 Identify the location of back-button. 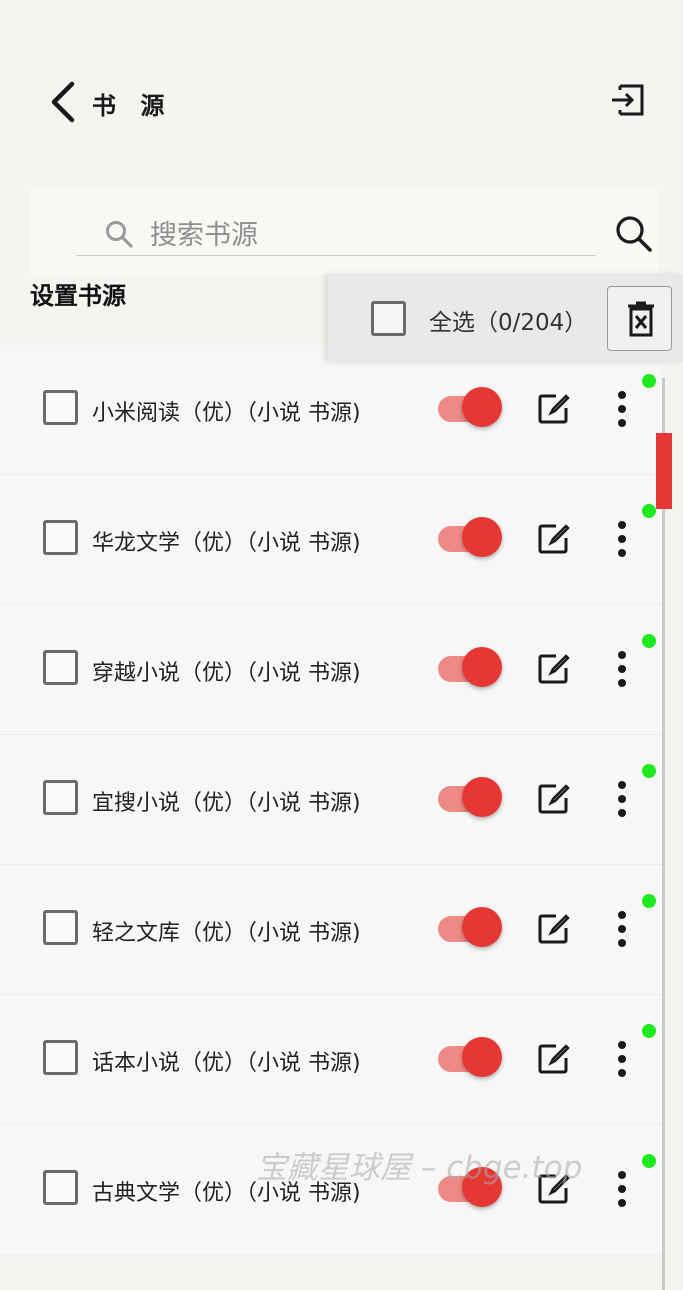
(64, 102).